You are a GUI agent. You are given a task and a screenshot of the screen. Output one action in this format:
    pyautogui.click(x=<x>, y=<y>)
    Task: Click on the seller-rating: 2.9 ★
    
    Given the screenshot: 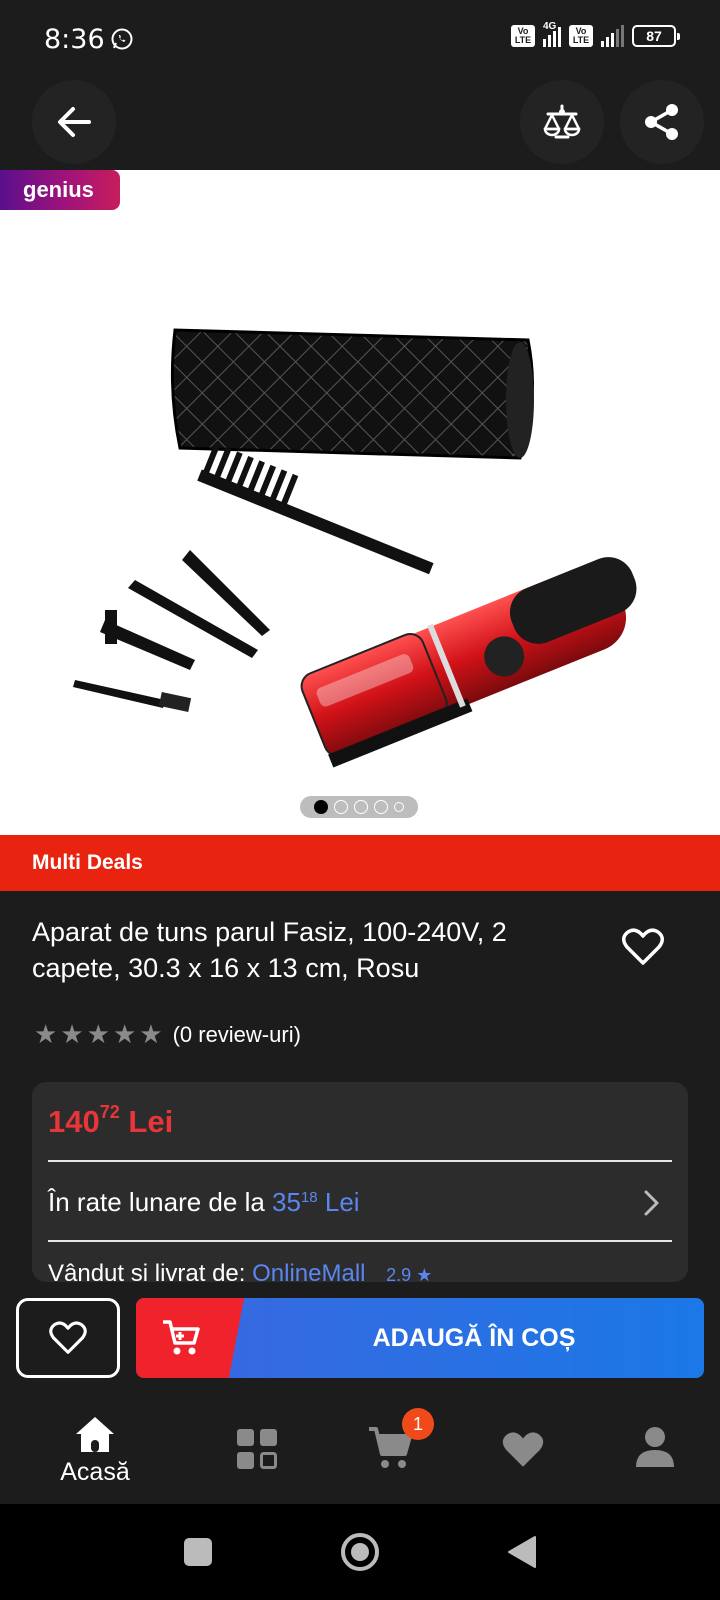 What is the action you would take?
    pyautogui.click(x=409, y=1273)
    